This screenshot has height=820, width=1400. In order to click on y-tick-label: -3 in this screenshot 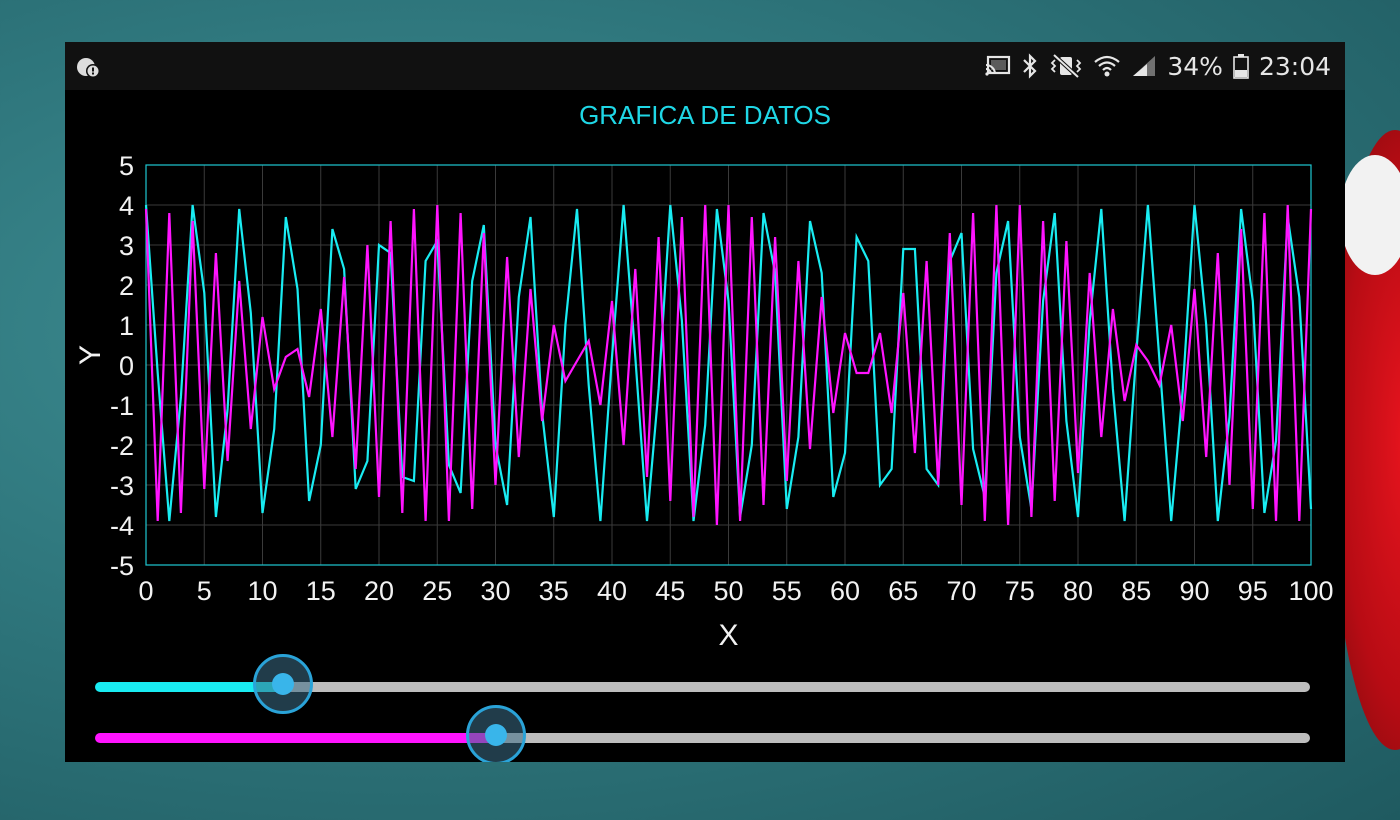, I will do `click(122, 486)`.